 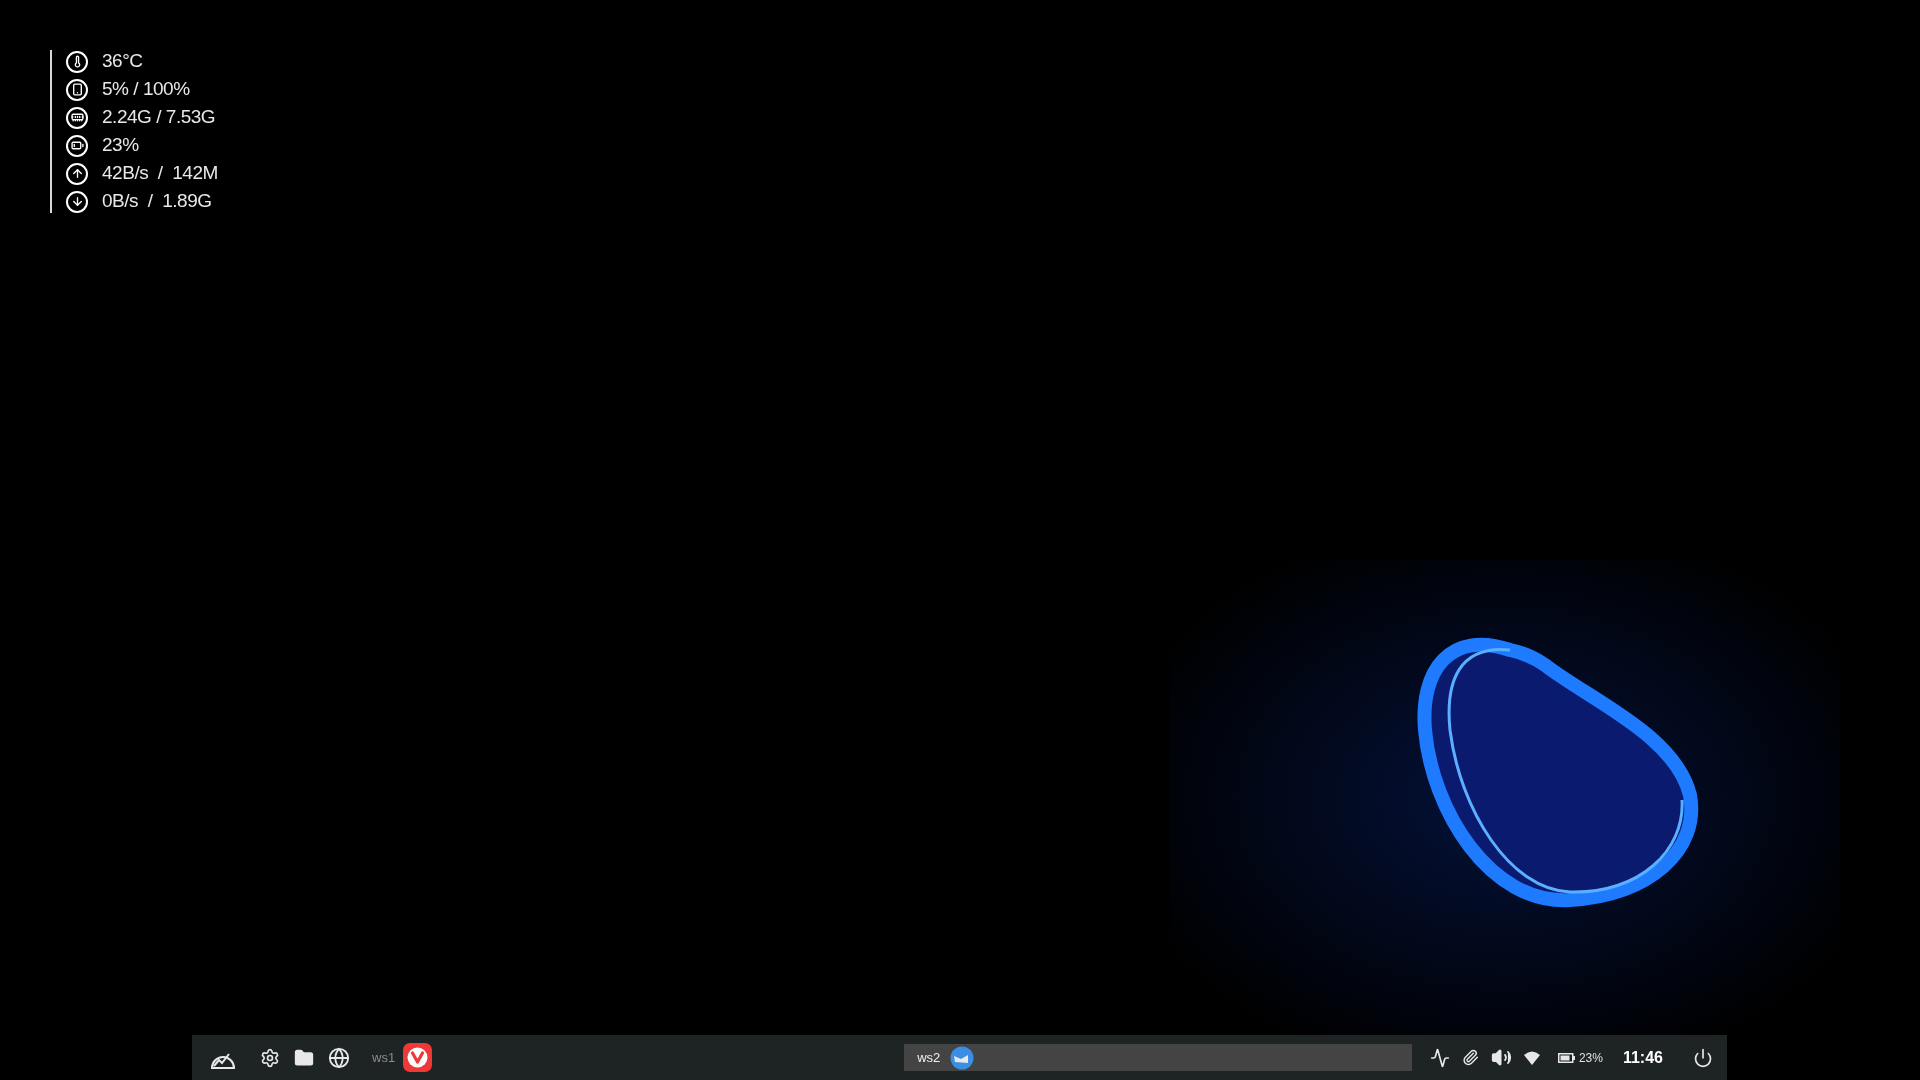 I want to click on memory-chip-icon, so click(x=77, y=117).